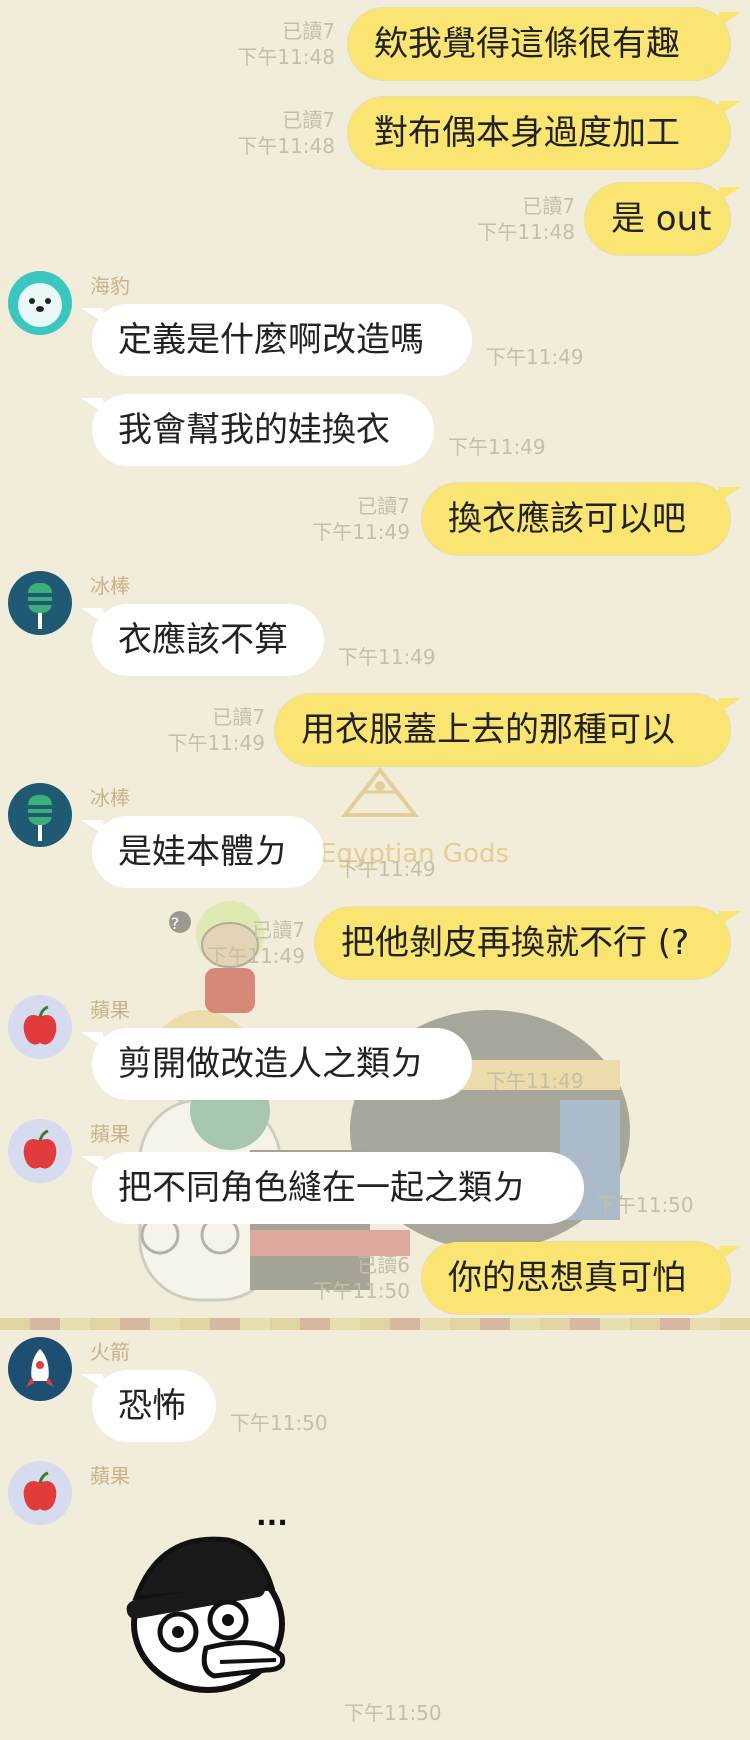 The height and width of the screenshot is (1740, 750). Describe the element at coordinates (282, 340) in the screenshot. I see `message-bubble: 定義是什麼啊改造嗎` at that location.